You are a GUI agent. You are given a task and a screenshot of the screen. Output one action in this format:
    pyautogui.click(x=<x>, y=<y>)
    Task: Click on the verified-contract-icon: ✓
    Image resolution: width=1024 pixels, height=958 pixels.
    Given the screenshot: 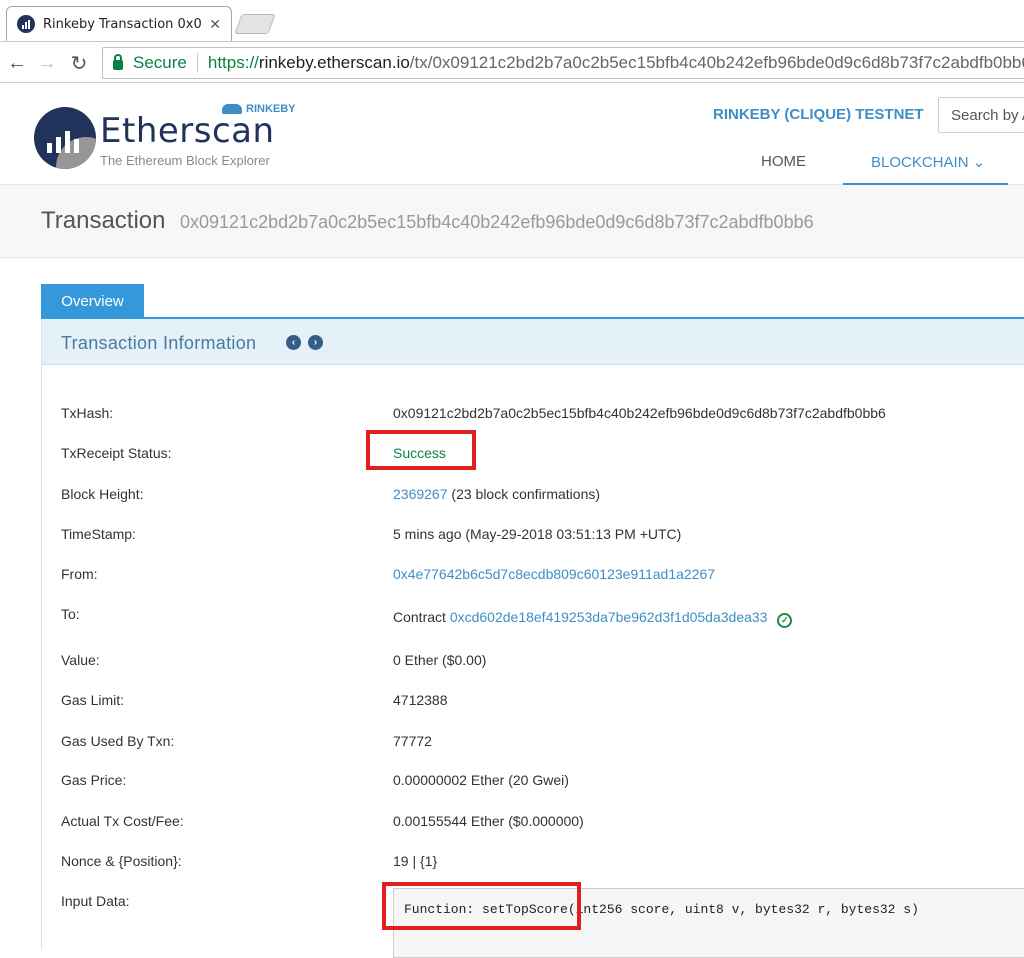 What is the action you would take?
    pyautogui.click(x=785, y=620)
    